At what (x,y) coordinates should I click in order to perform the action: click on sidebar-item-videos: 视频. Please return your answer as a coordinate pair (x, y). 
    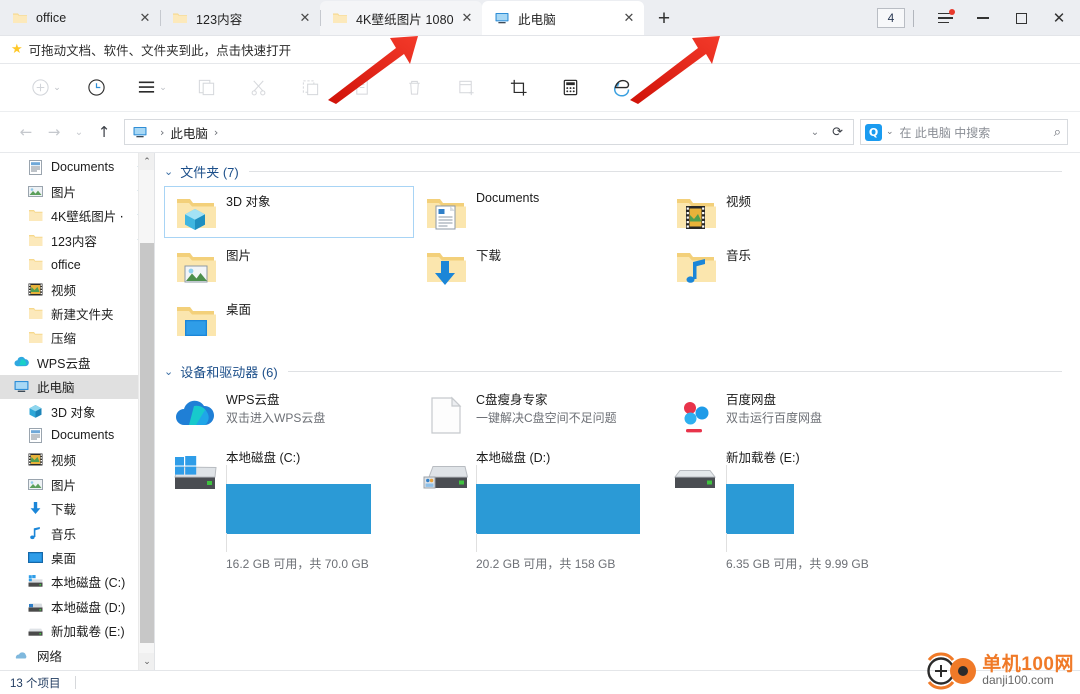
    Looking at the image, I should click on (77, 289).